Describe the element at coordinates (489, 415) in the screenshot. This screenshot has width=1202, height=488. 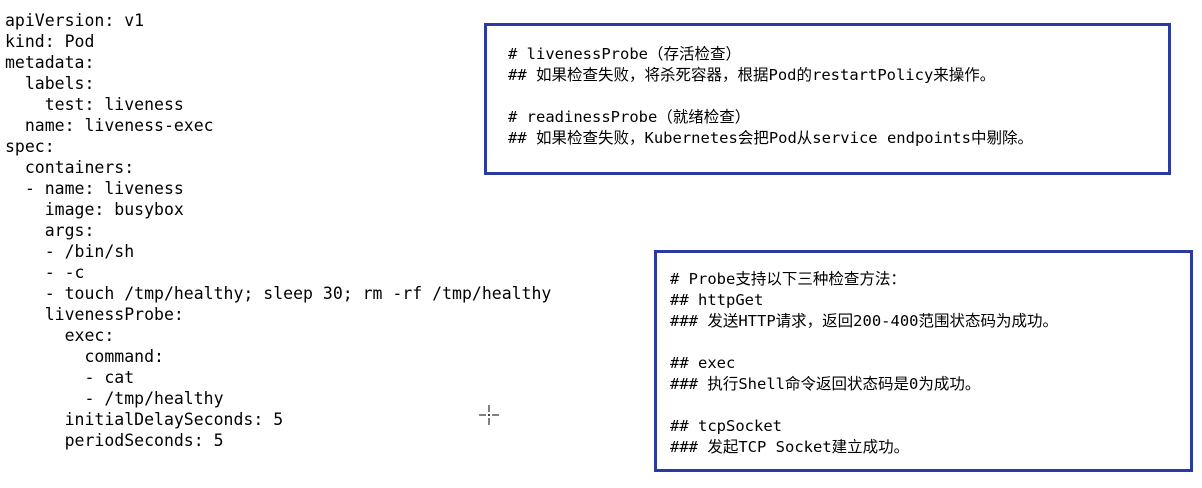
I see `crosshair-cursor-icon` at that location.